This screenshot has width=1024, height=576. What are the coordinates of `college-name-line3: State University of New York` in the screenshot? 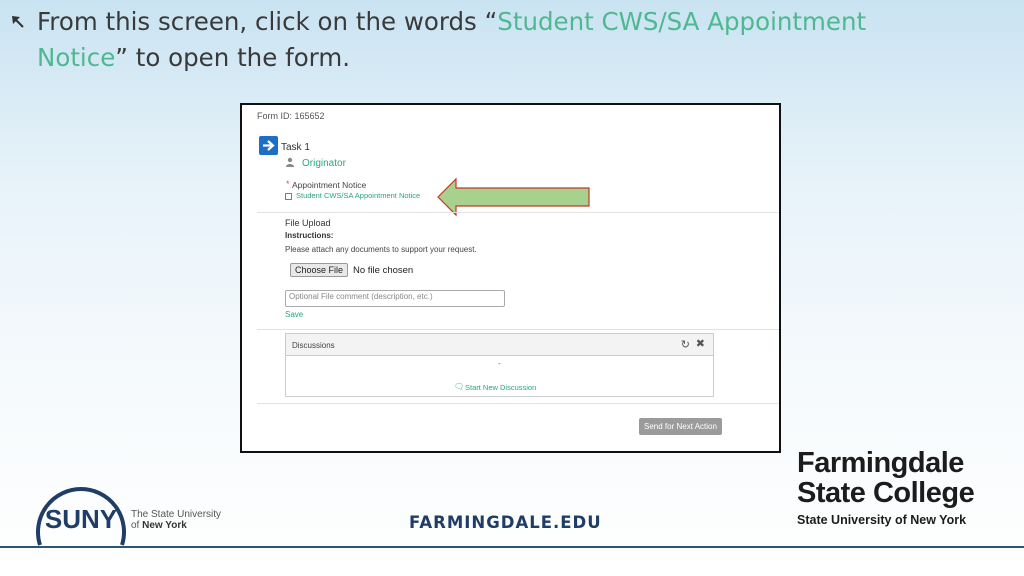 It's located at (882, 520).